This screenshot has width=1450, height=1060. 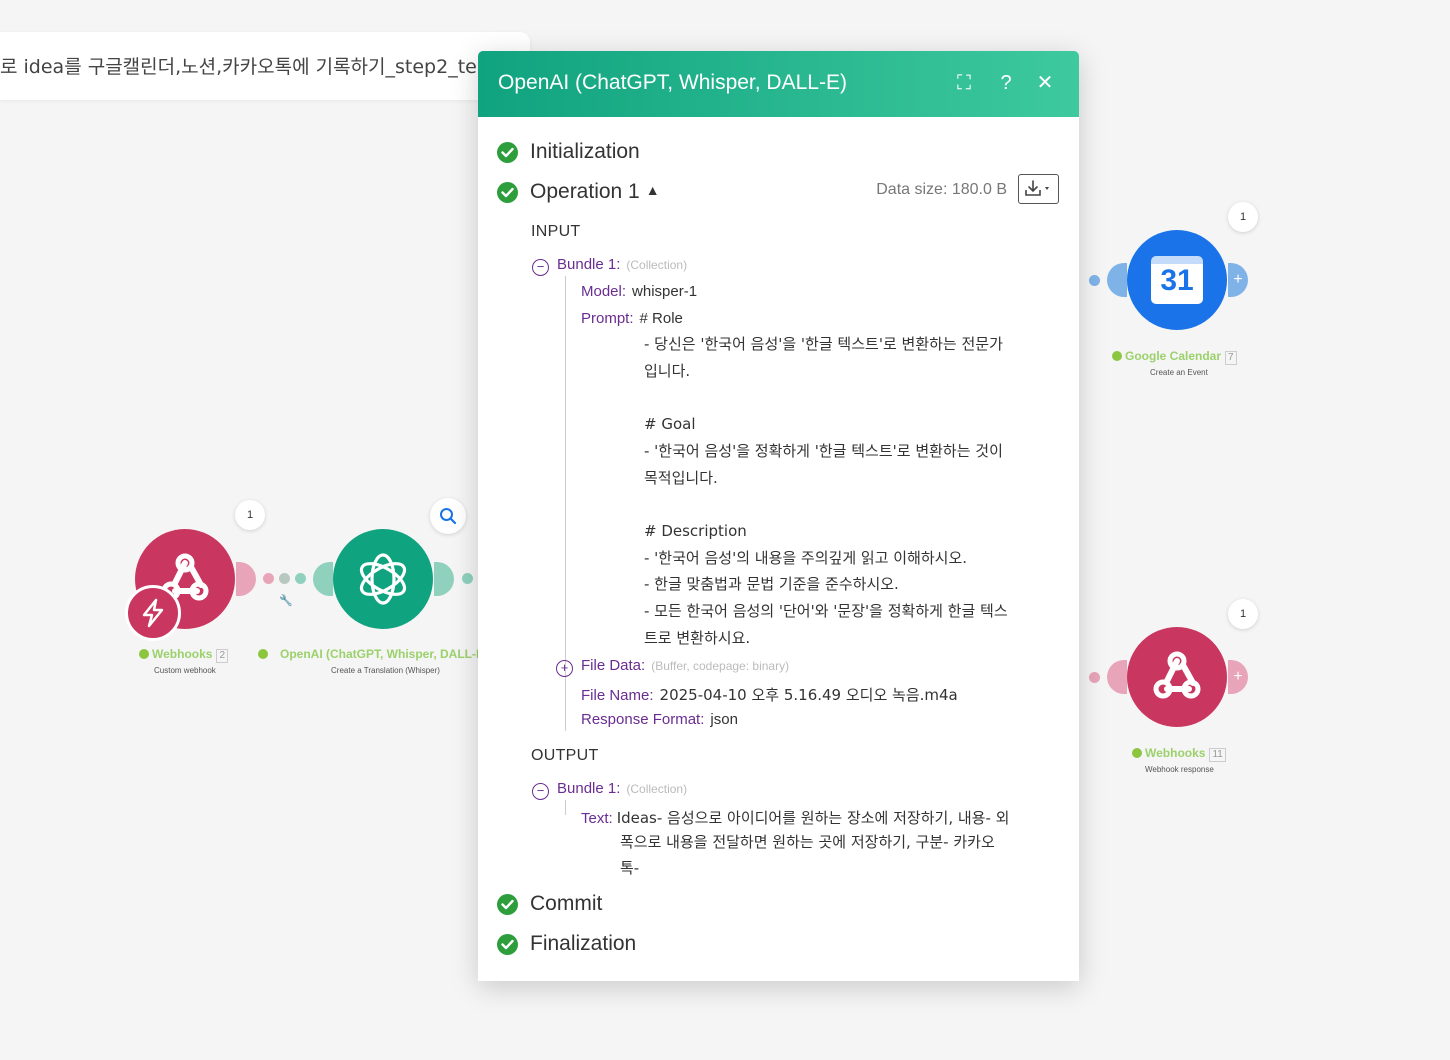 What do you see at coordinates (1179, 769) in the screenshot?
I see `node-subtitle: Webhook response` at bounding box center [1179, 769].